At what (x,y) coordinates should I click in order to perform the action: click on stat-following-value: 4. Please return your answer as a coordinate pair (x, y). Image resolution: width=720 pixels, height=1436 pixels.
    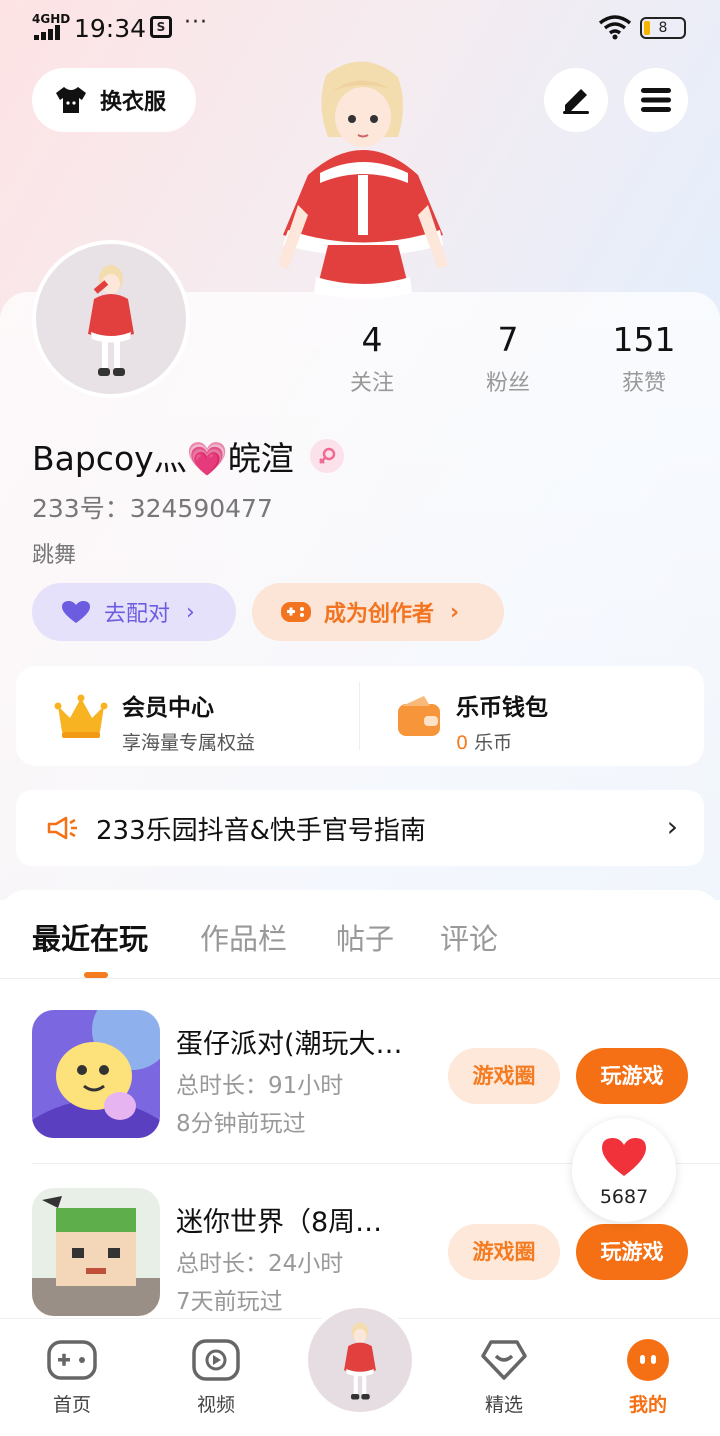
    Looking at the image, I should click on (372, 339).